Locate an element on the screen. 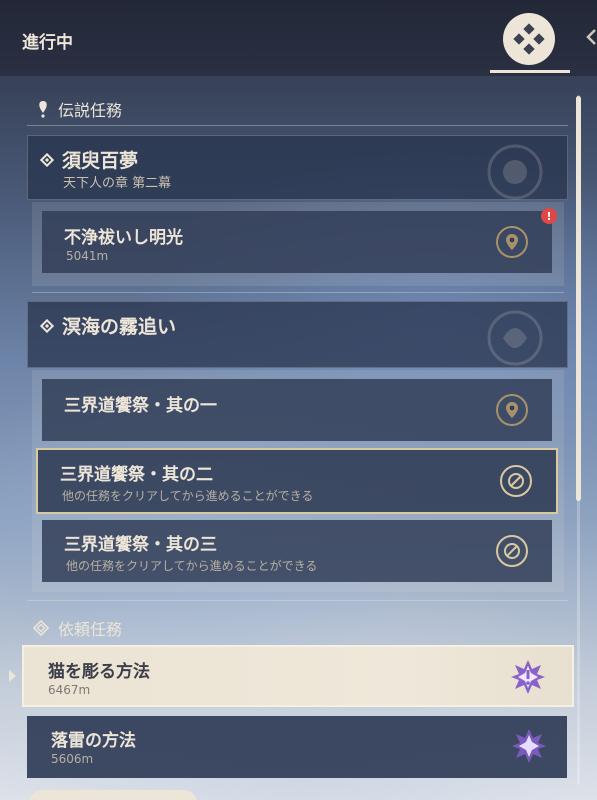  quest-diamond-icon is located at coordinates (529, 39).